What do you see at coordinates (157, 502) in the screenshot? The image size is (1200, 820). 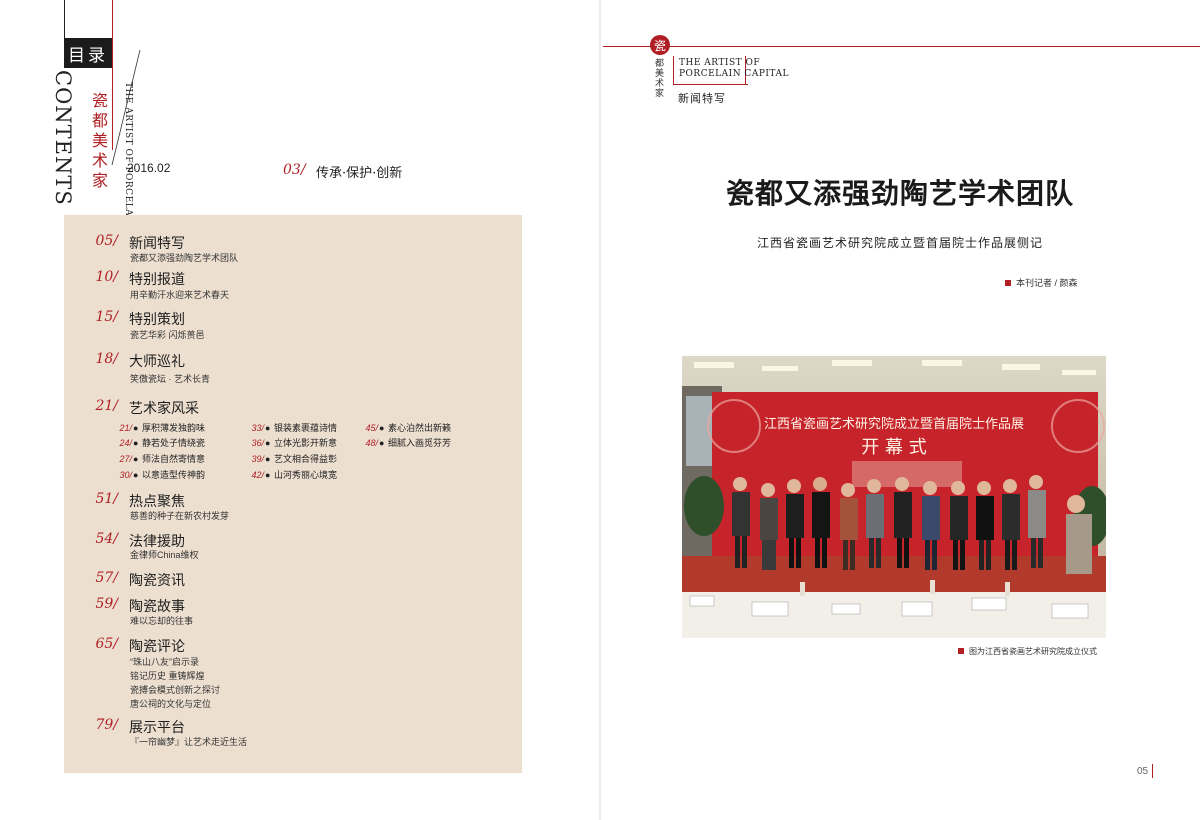 I see `toc-title: 热点聚焦` at bounding box center [157, 502].